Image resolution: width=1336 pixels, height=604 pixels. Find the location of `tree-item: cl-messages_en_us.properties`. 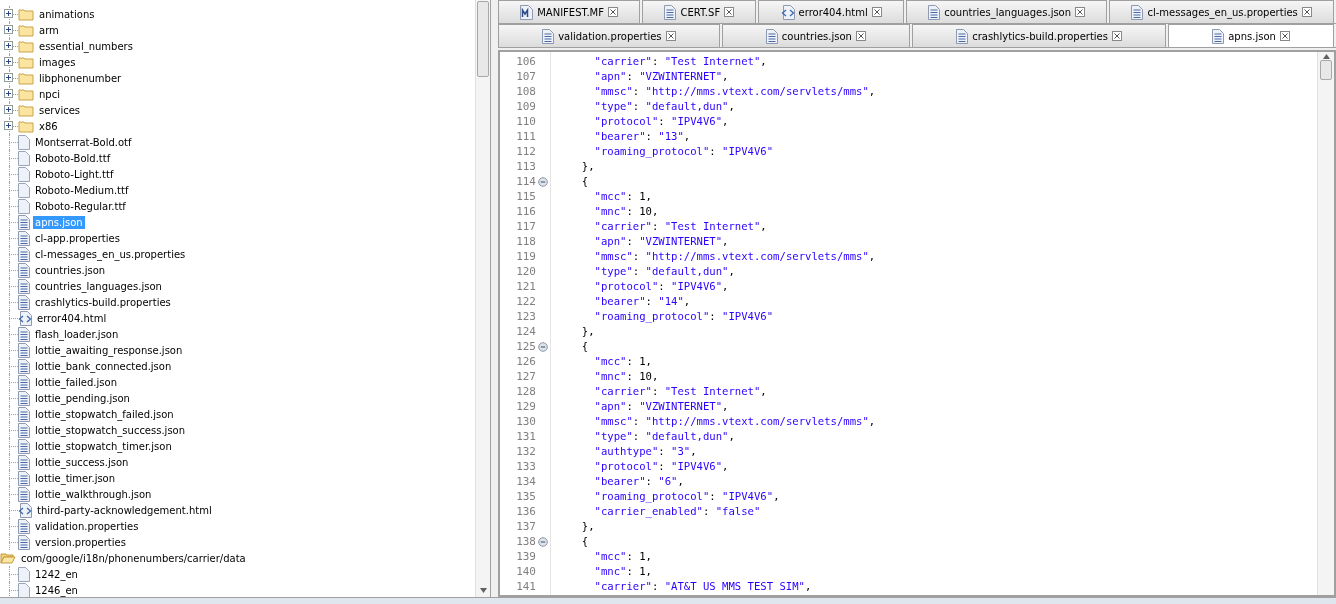

tree-item: cl-messages_en_us.properties is located at coordinates (110, 254).